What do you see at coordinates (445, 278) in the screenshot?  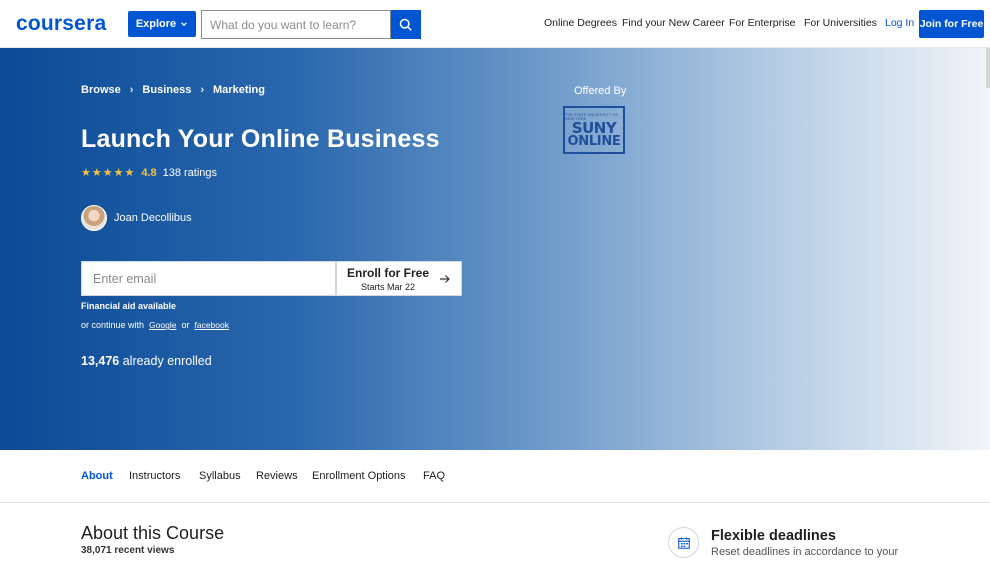 I see `arrow-right-icon` at bounding box center [445, 278].